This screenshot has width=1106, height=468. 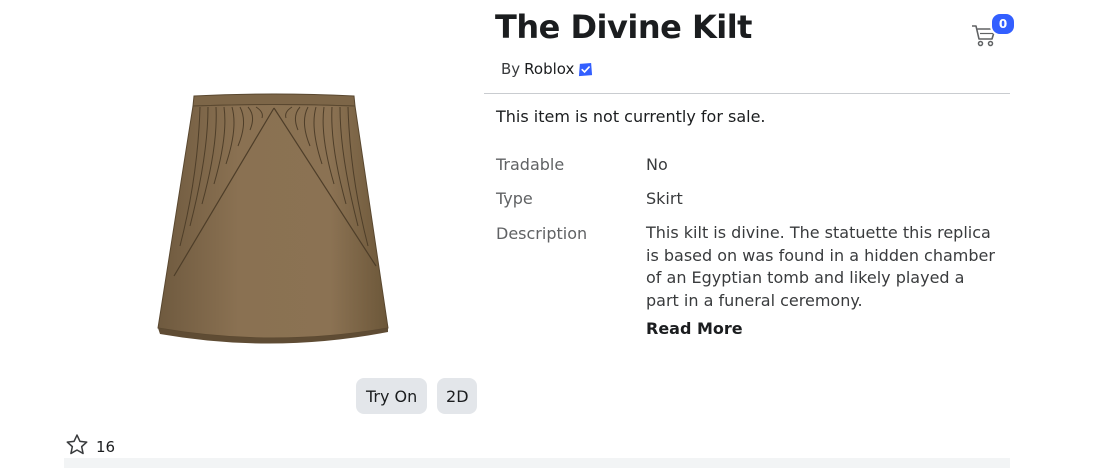 What do you see at coordinates (664, 198) in the screenshot?
I see `type-value: Skirt` at bounding box center [664, 198].